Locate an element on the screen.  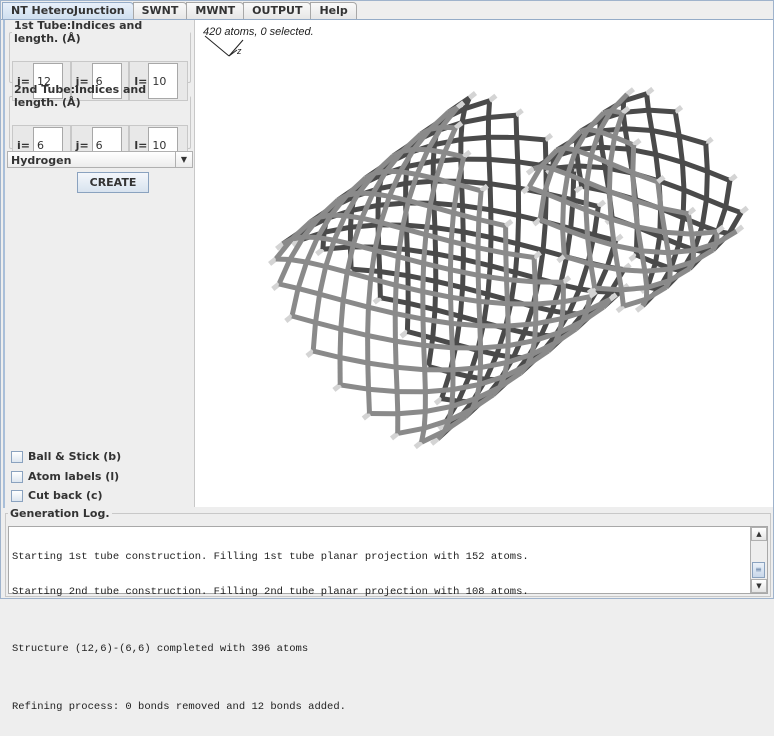
tab-mwnt: MWNT is located at coordinates (215, 10).